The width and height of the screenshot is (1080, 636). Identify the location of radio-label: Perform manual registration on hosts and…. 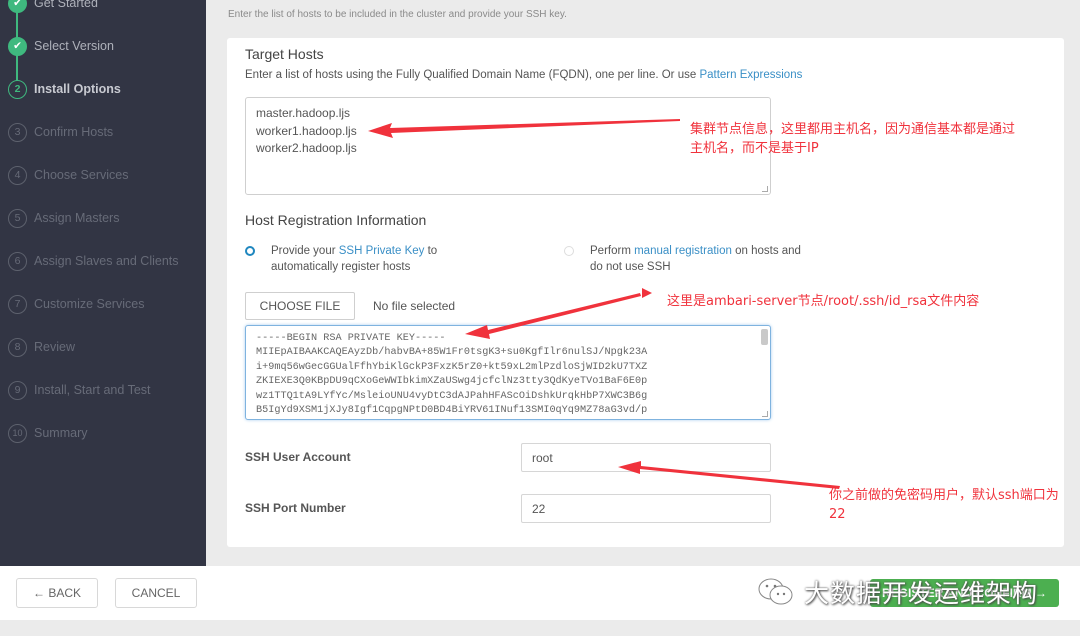
(695, 259).